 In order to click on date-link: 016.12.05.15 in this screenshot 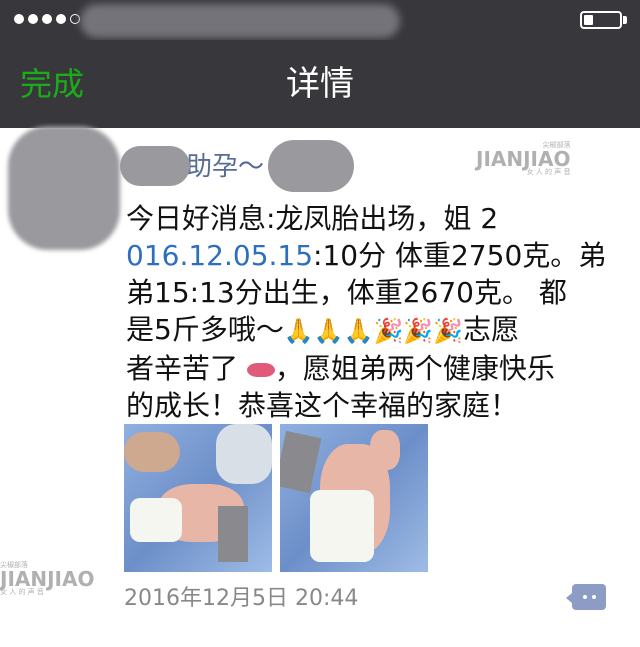, I will do `click(219, 255)`.